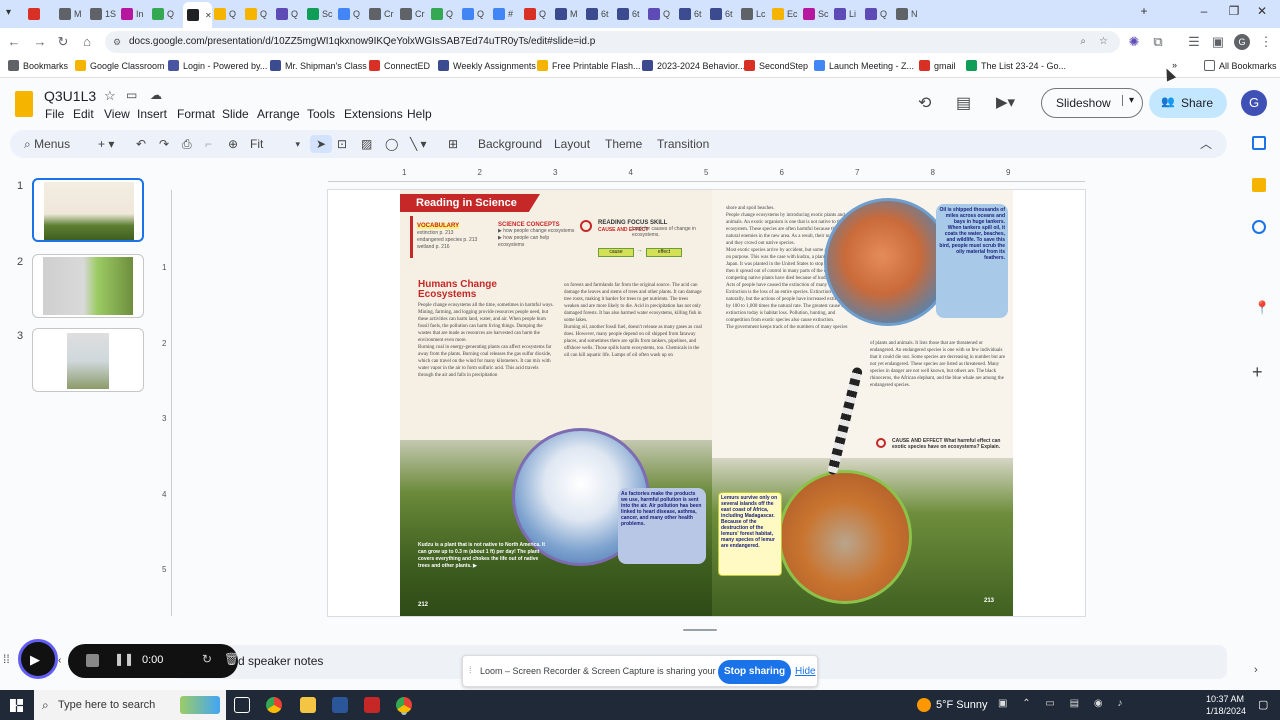 The width and height of the screenshot is (1280, 720). What do you see at coordinates (1259, 185) in the screenshot?
I see `keep-icon` at bounding box center [1259, 185].